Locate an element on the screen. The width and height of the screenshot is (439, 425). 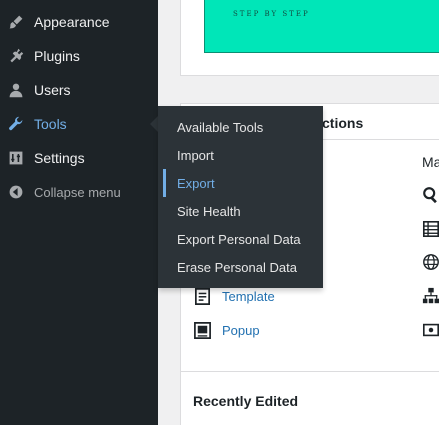
template-link-label: Template is located at coordinates (248, 296).